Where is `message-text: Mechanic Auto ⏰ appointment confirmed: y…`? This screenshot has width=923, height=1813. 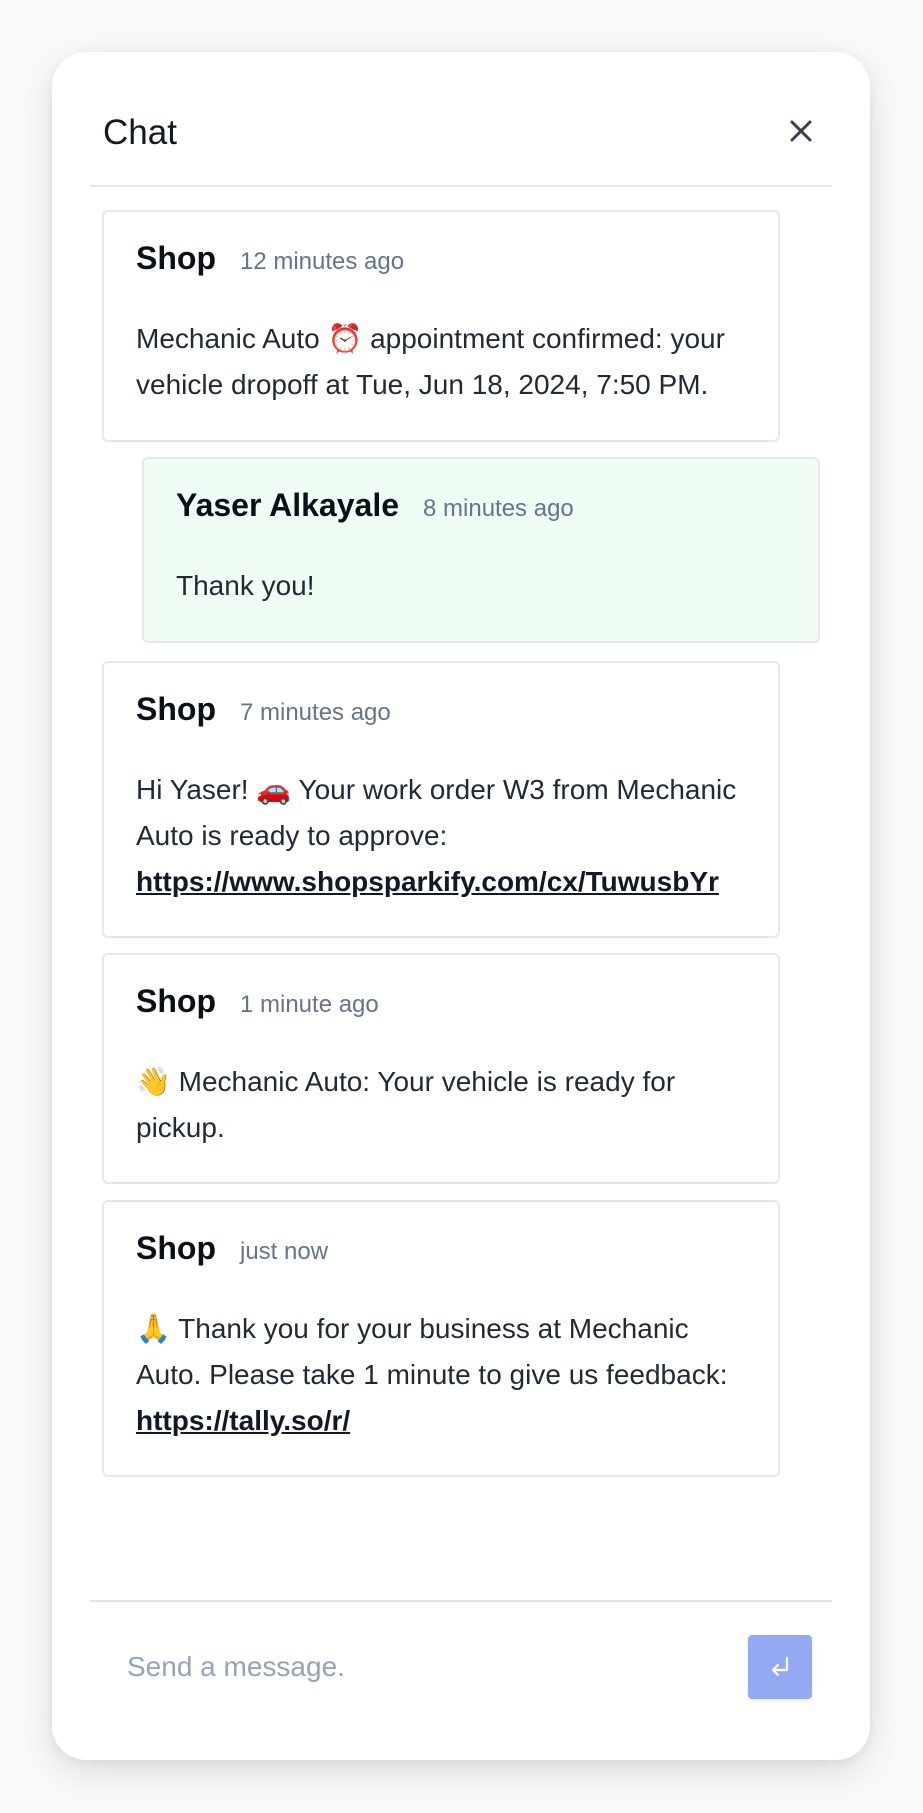
message-text: Mechanic Auto ⏰ appointment confirmed: y… is located at coordinates (430, 361).